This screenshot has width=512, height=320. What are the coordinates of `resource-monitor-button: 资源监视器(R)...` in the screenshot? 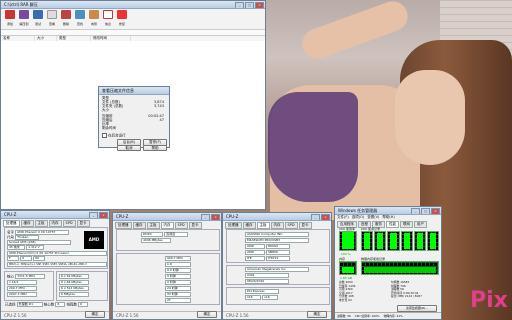 It's located at (417, 308).